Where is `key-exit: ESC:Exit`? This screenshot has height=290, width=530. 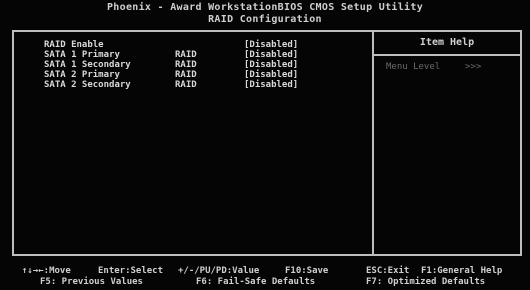 key-exit: ESC:Exit is located at coordinates (388, 271).